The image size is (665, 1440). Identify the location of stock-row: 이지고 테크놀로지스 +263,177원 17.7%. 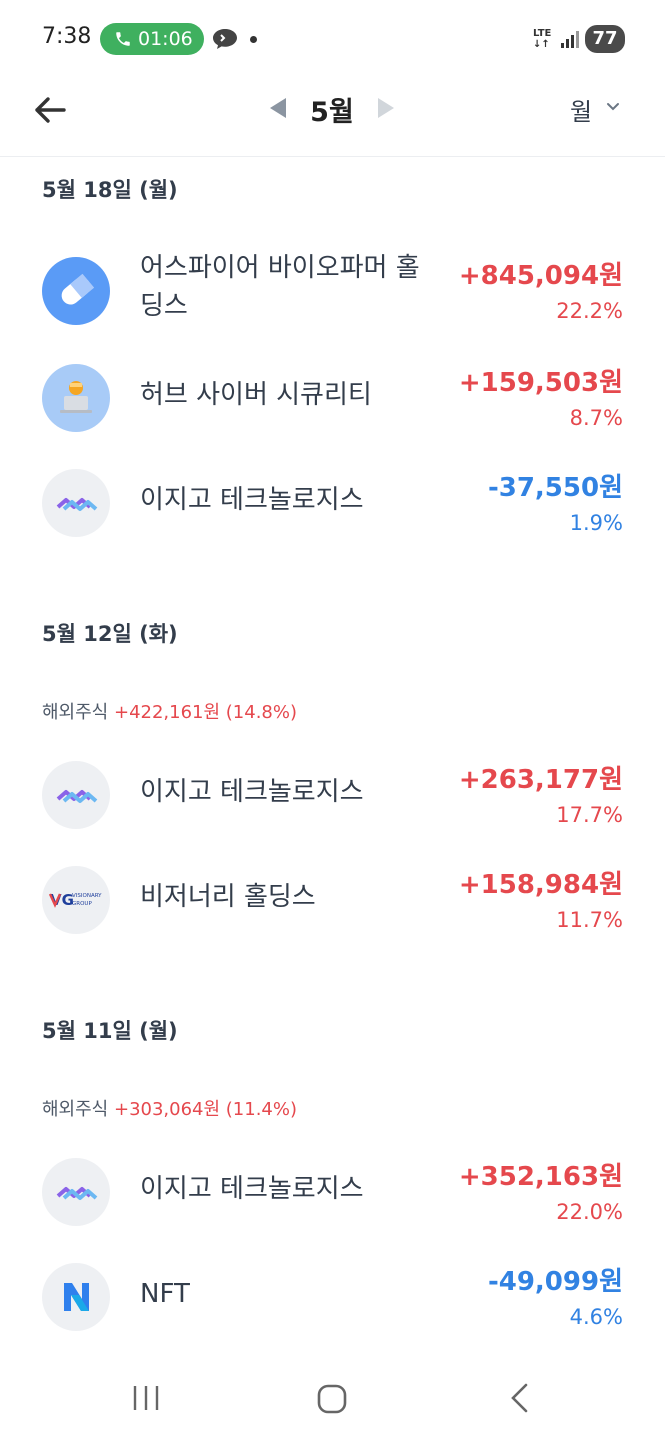
(332, 806).